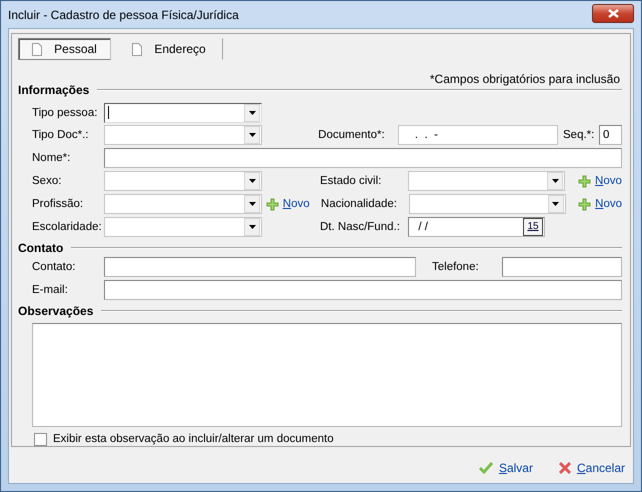  What do you see at coordinates (591, 468) in the screenshot?
I see `cancel-button: Cancelar` at bounding box center [591, 468].